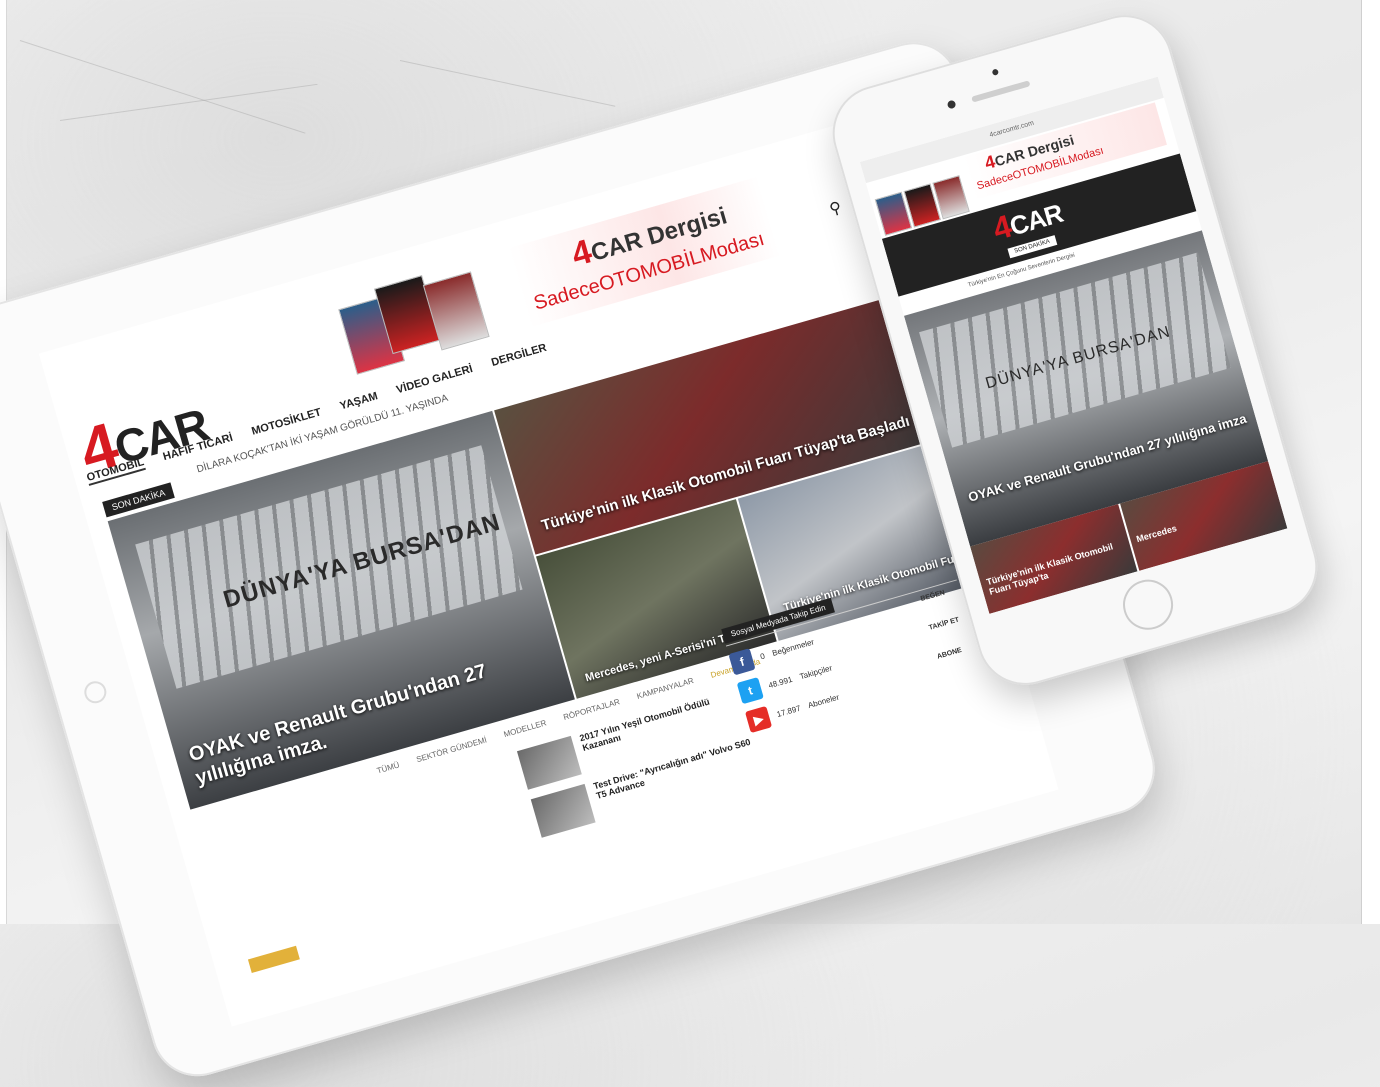 The image size is (1380, 1087). Describe the element at coordinates (742, 662) in the screenshot. I see `facebook-icon: f` at that location.